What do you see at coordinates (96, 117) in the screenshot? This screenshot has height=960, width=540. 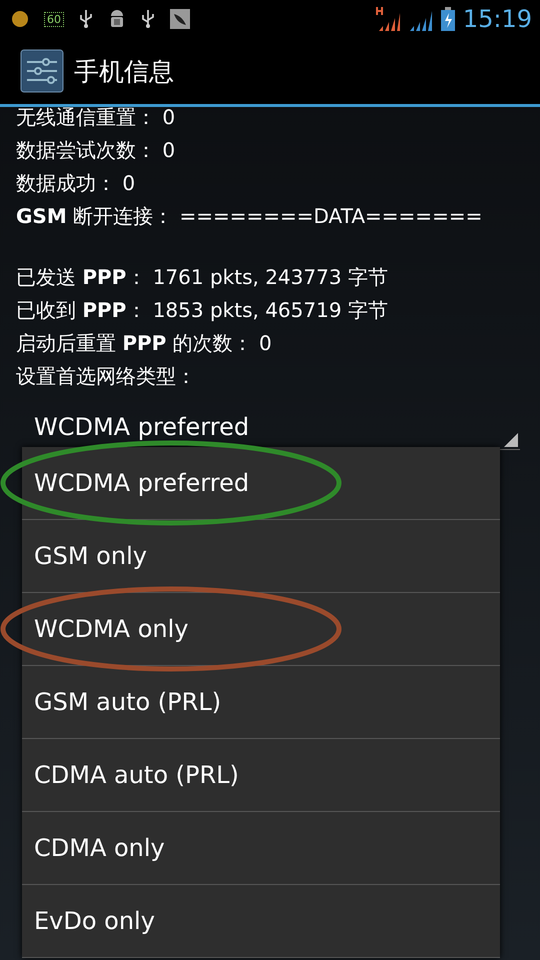 I see `info-line: 无线通信重置： 0` at bounding box center [96, 117].